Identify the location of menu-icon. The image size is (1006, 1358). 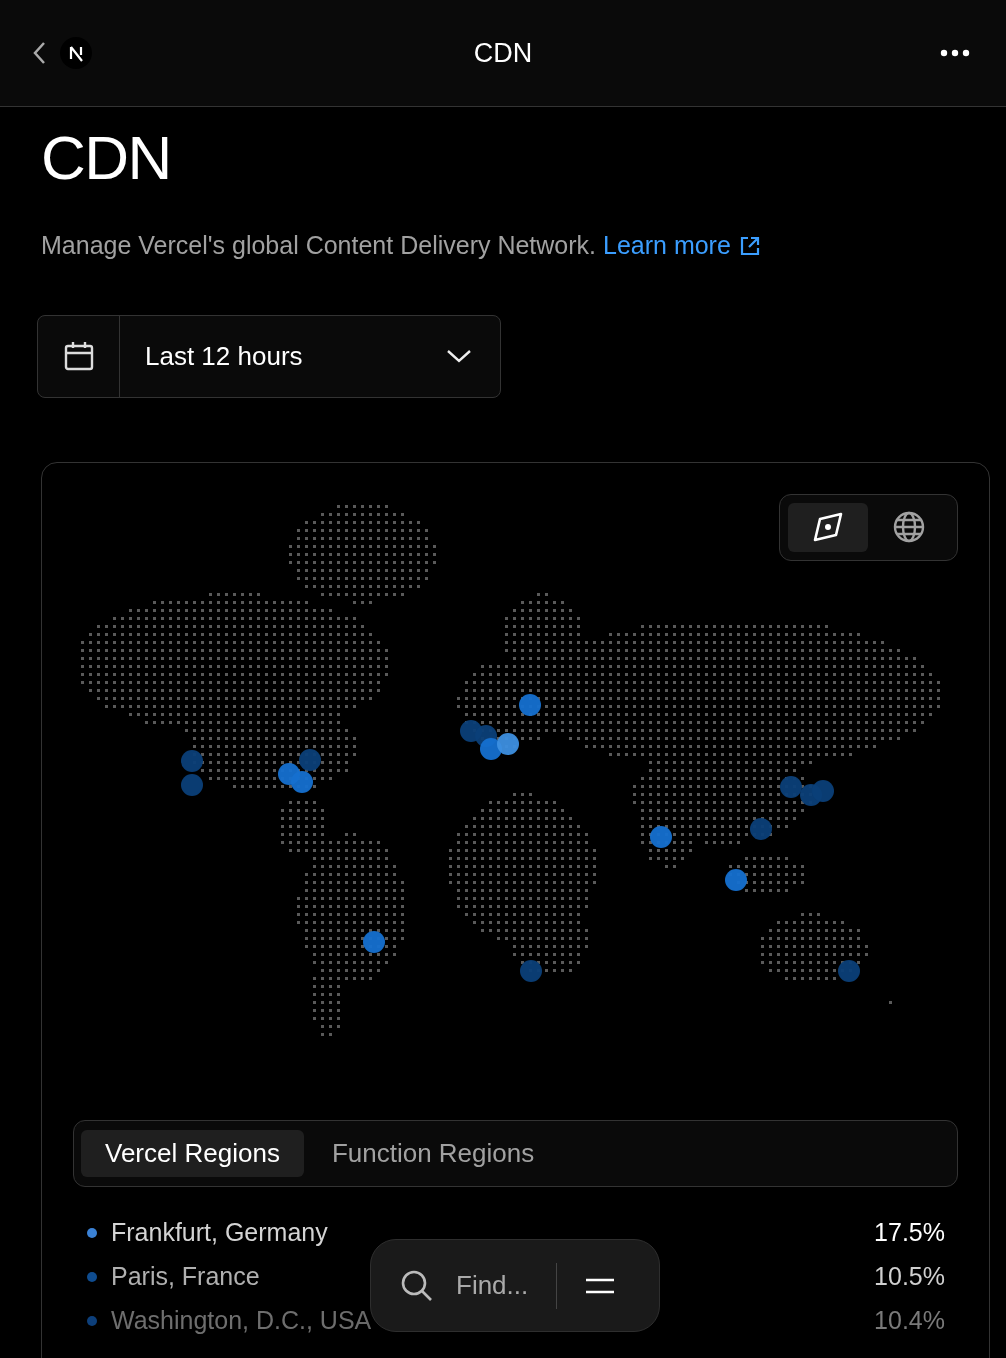
(600, 1285).